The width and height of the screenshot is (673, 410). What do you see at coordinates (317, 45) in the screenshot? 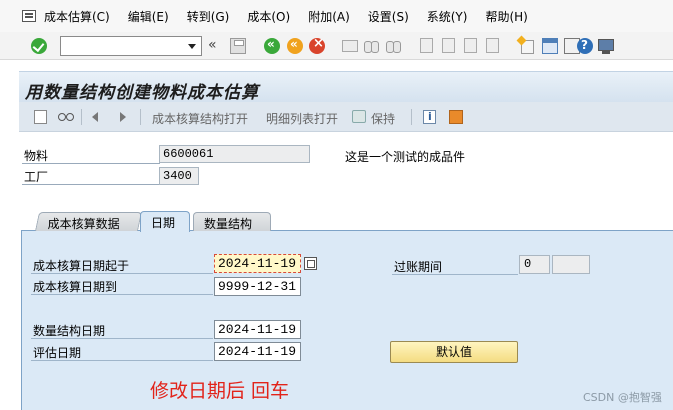
I see `cancel-icon` at bounding box center [317, 45].